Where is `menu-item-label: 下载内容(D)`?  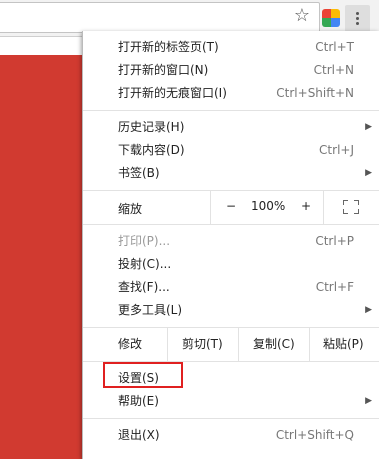
menu-item-label: 下载内容(D) is located at coordinates (151, 150).